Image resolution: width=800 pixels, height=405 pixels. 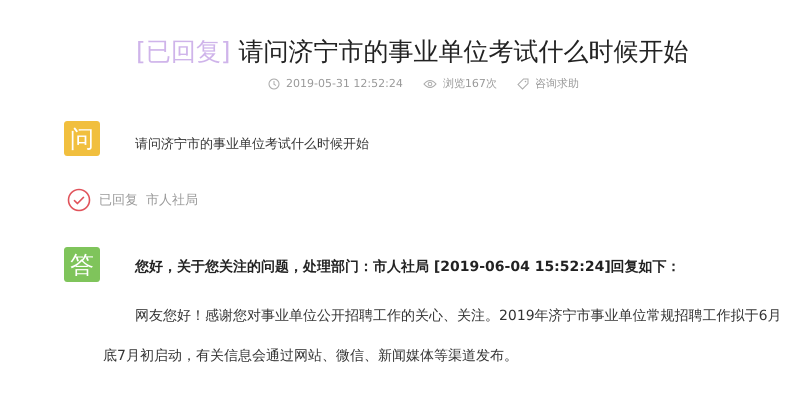 What do you see at coordinates (118, 200) in the screenshot?
I see `reply-status: 已回复` at bounding box center [118, 200].